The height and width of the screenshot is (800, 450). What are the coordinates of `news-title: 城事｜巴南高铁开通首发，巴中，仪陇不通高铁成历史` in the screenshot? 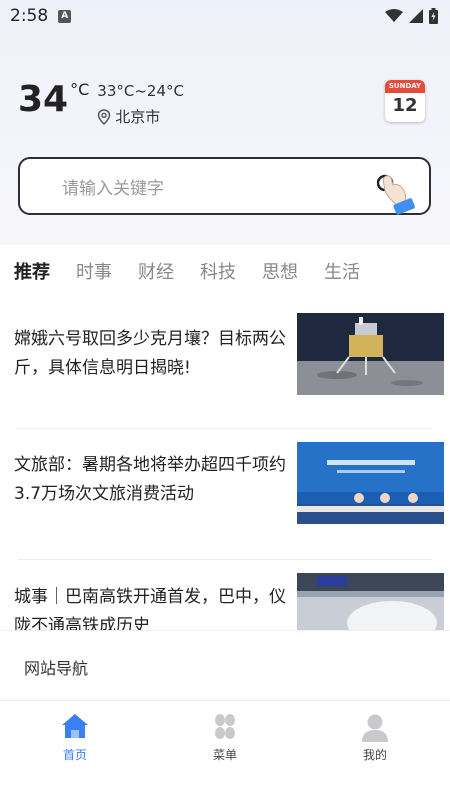 It's located at (150, 608).